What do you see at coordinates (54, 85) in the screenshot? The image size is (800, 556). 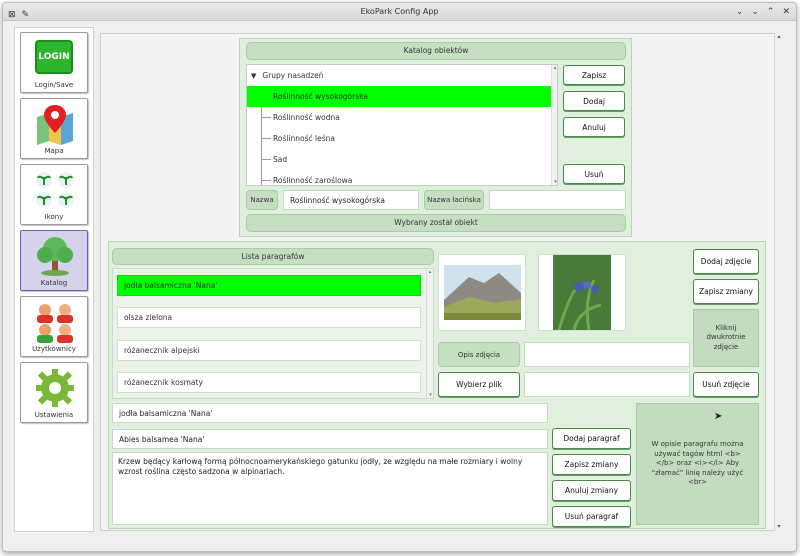 I see `sidebar-item-label: Login/Save` at bounding box center [54, 85].